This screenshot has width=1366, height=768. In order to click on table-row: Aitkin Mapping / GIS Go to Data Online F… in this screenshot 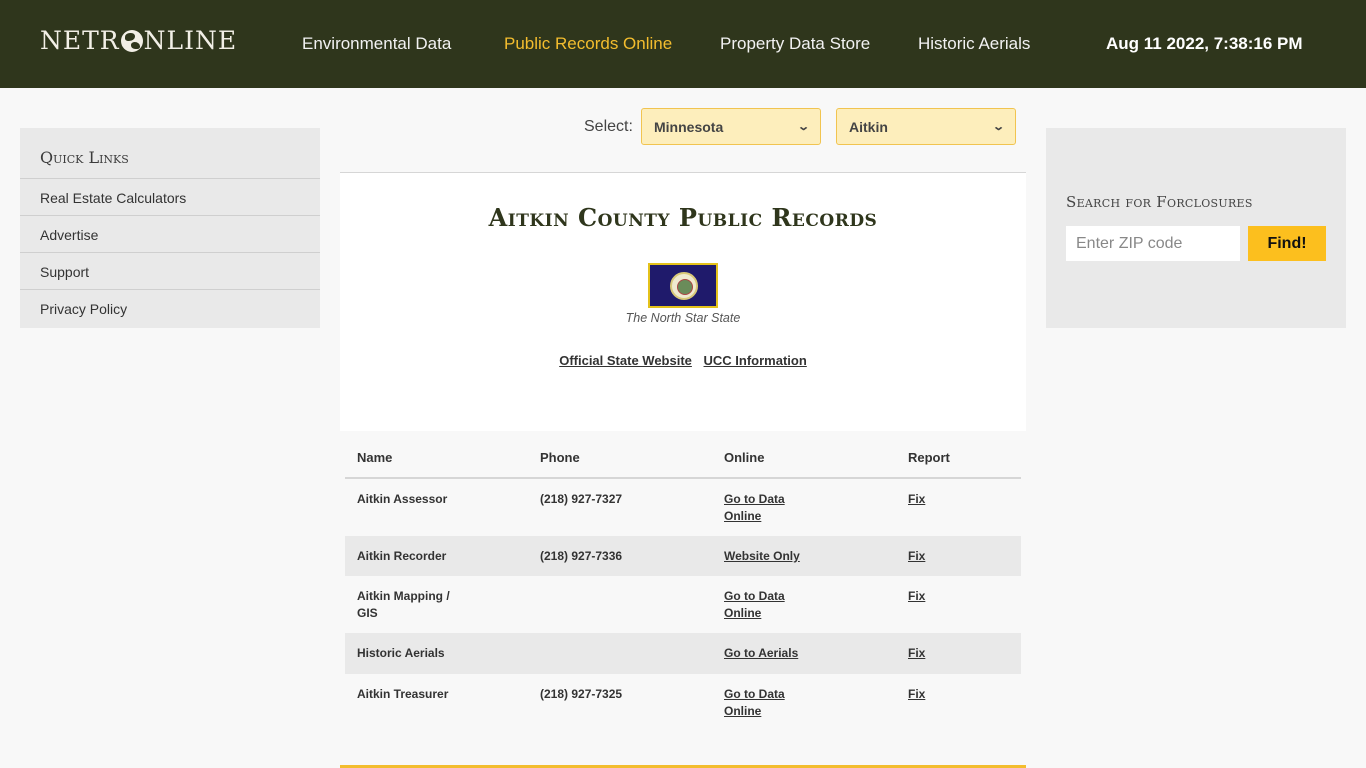, I will do `click(683, 604)`.